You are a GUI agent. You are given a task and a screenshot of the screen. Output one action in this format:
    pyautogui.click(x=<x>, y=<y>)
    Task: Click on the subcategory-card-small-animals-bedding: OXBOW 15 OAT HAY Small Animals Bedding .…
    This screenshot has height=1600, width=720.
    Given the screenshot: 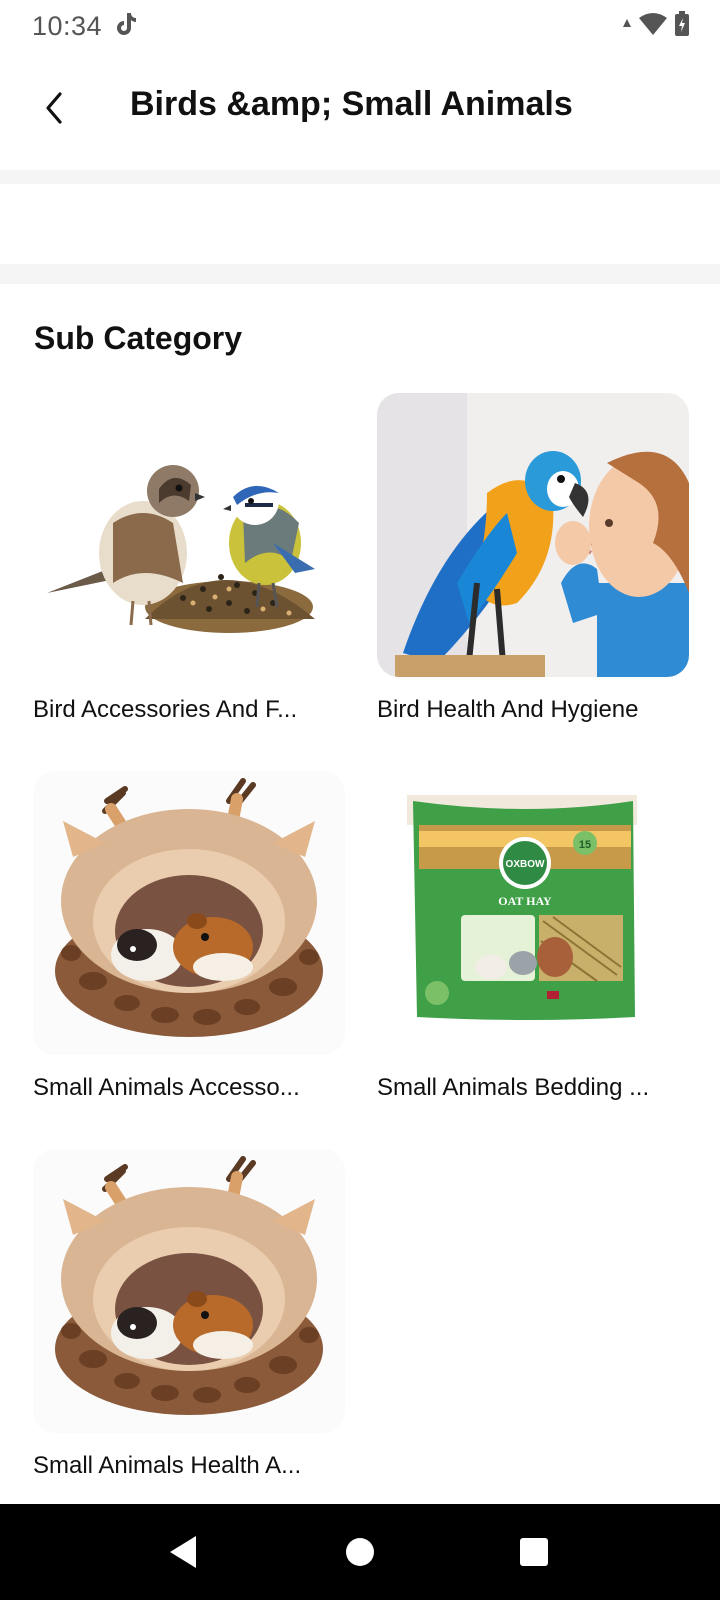 What is the action you would take?
    pyautogui.click(x=533, y=937)
    